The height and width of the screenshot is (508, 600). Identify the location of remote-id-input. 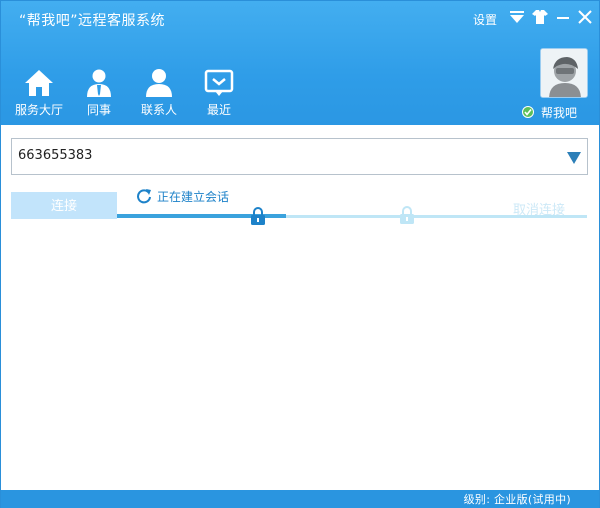
(283, 155).